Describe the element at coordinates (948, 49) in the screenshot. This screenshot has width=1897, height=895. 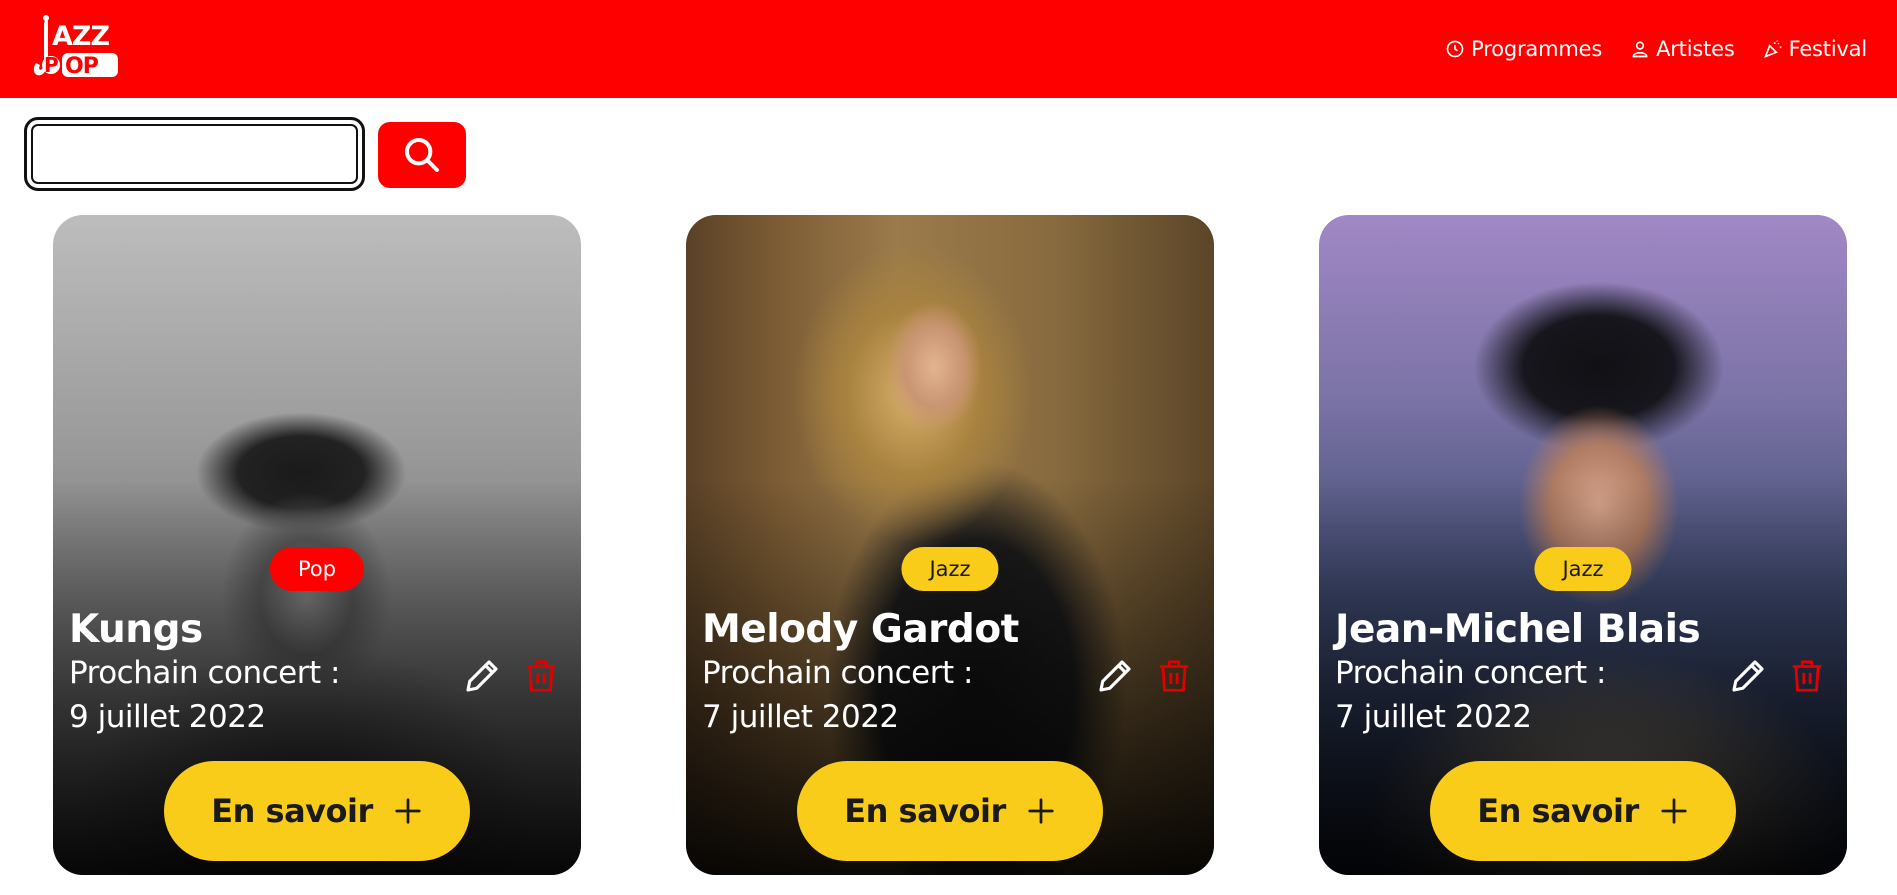
I see `top-navbar: AZZ P OP Programmes Artistes Festival` at that location.